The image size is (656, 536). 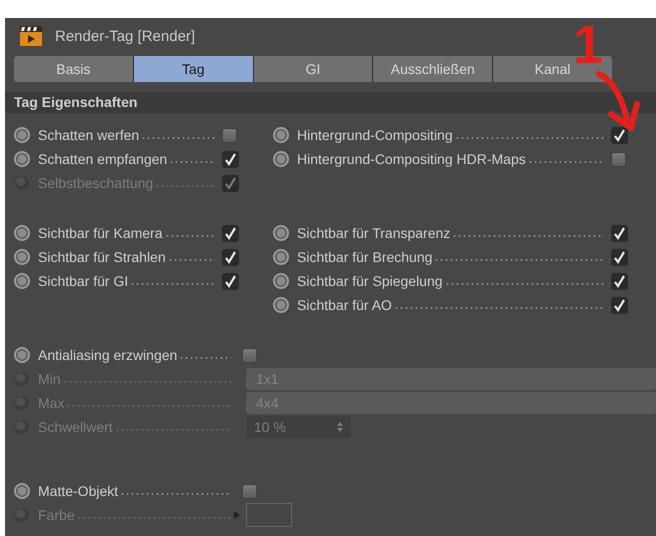 I want to click on parameter-label: Schatten werfen, so click(x=89, y=135).